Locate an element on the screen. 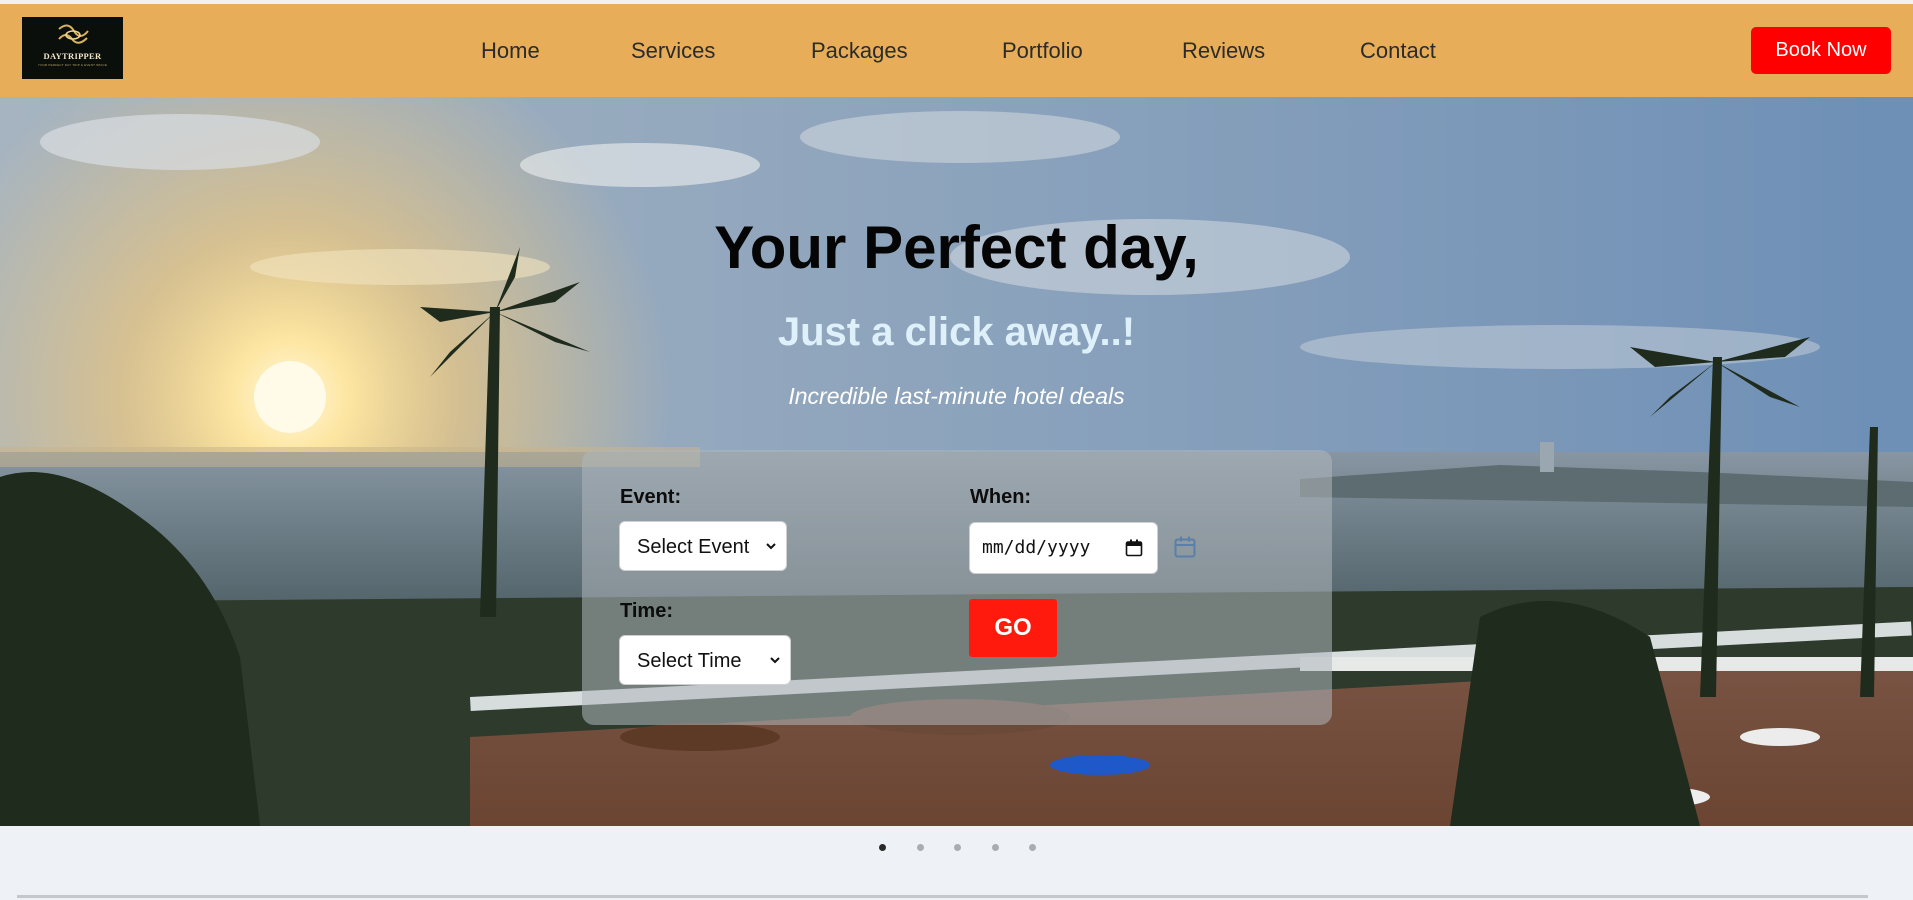 The image size is (1913, 900). calendar-icon is located at coordinates (1134, 548).